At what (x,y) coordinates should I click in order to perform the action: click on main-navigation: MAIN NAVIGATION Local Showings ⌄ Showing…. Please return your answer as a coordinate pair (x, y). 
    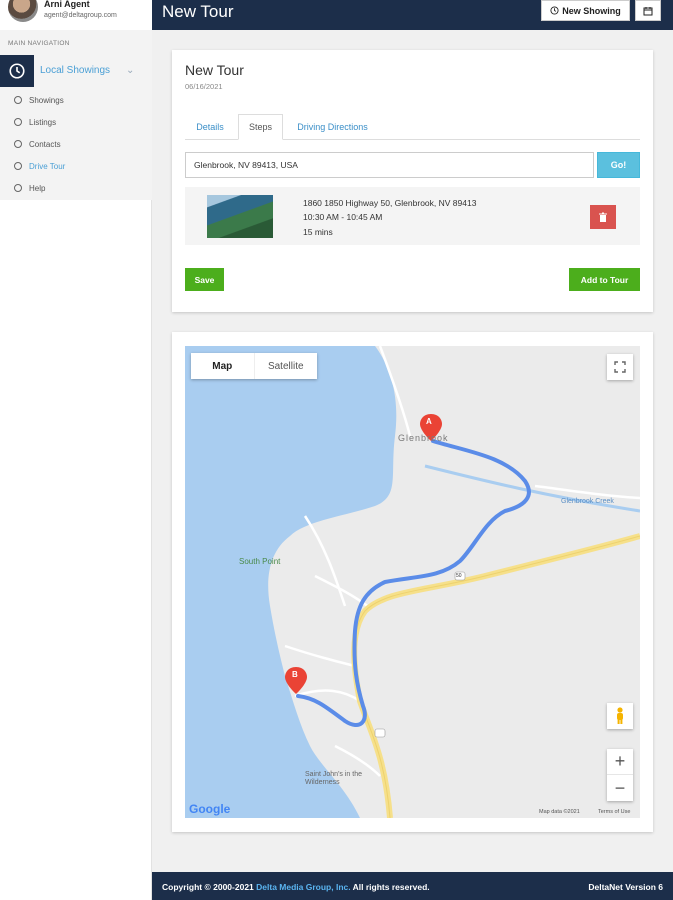
    Looking at the image, I should click on (76, 115).